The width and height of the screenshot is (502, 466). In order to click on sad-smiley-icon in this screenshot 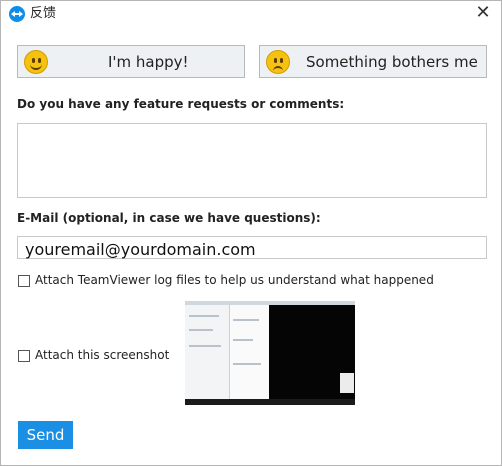, I will do `click(278, 62)`.